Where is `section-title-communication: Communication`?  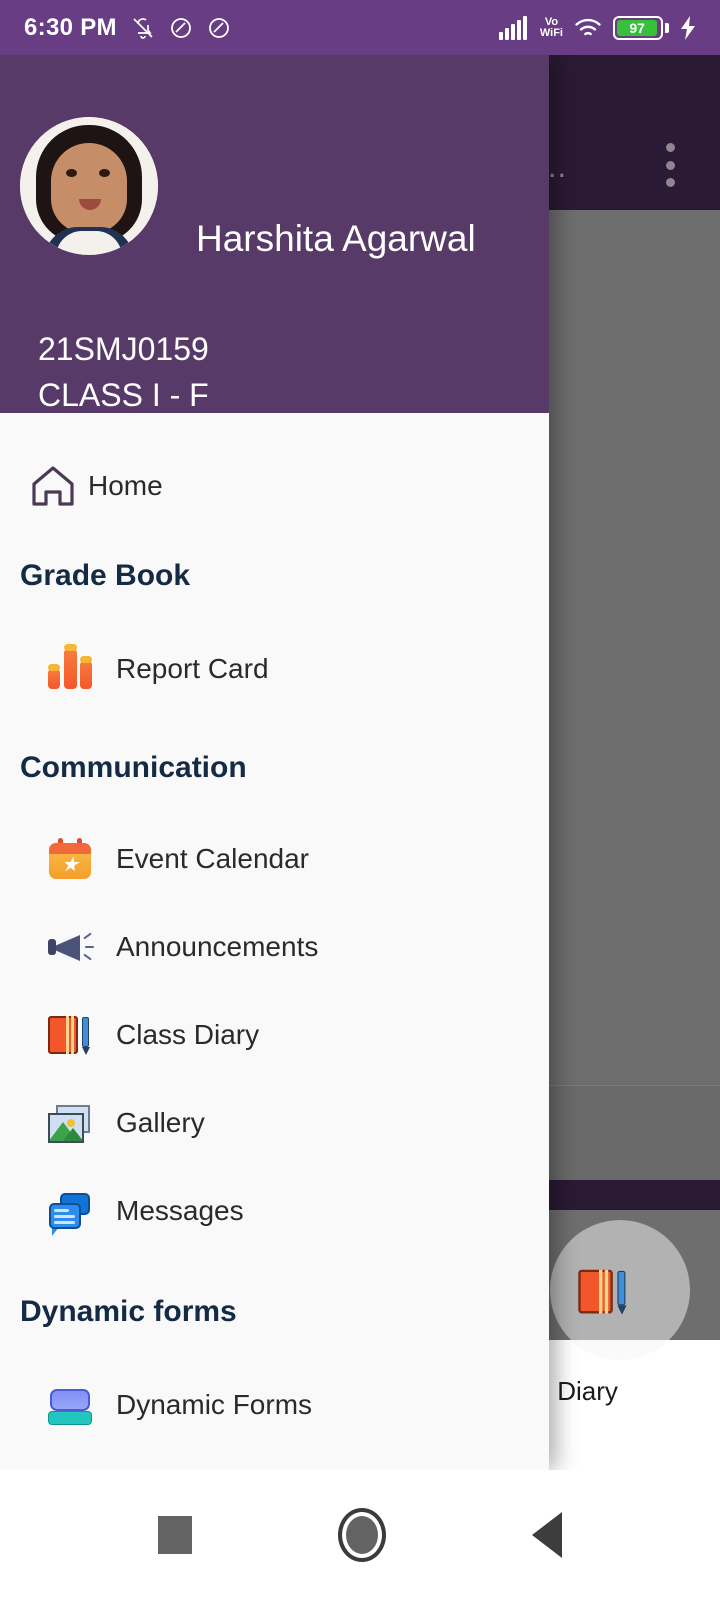
section-title-communication: Communication is located at coordinates (133, 767).